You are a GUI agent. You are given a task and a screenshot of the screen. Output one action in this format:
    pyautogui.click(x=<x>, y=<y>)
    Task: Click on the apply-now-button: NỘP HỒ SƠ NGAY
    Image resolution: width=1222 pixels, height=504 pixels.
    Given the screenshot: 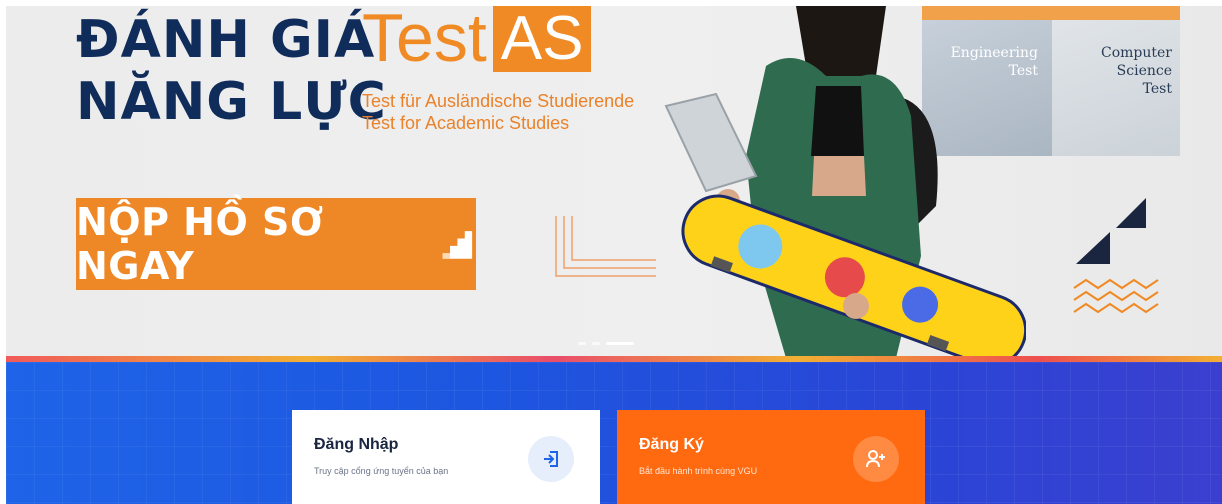 What is the action you would take?
    pyautogui.click(x=276, y=244)
    